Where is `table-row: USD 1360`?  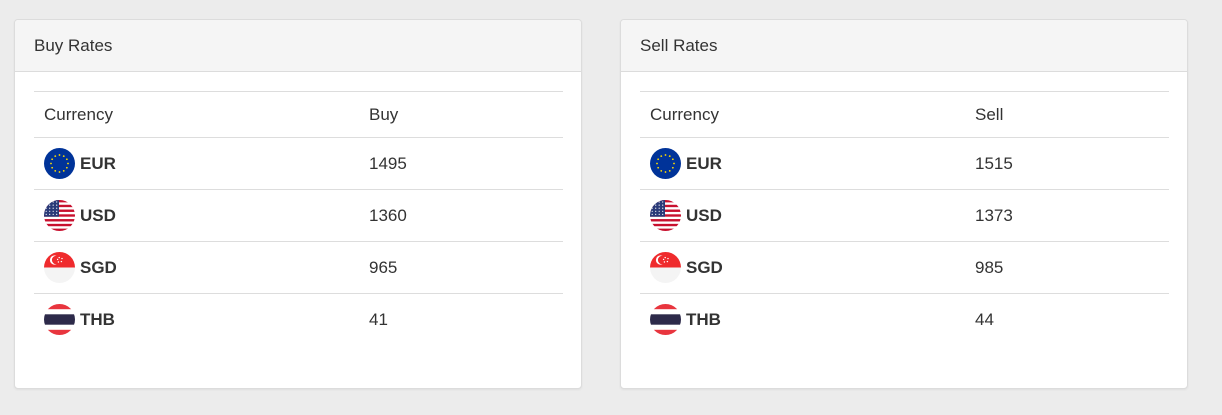 table-row: USD 1360 is located at coordinates (298, 215).